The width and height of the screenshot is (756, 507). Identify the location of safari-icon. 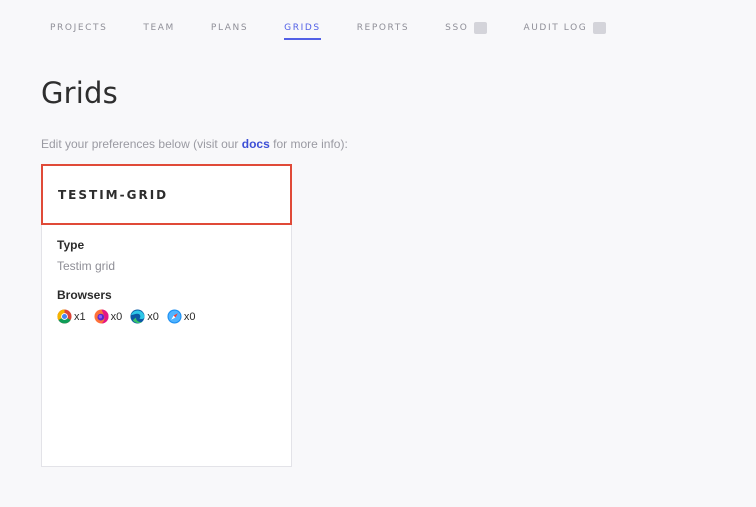
(174, 316).